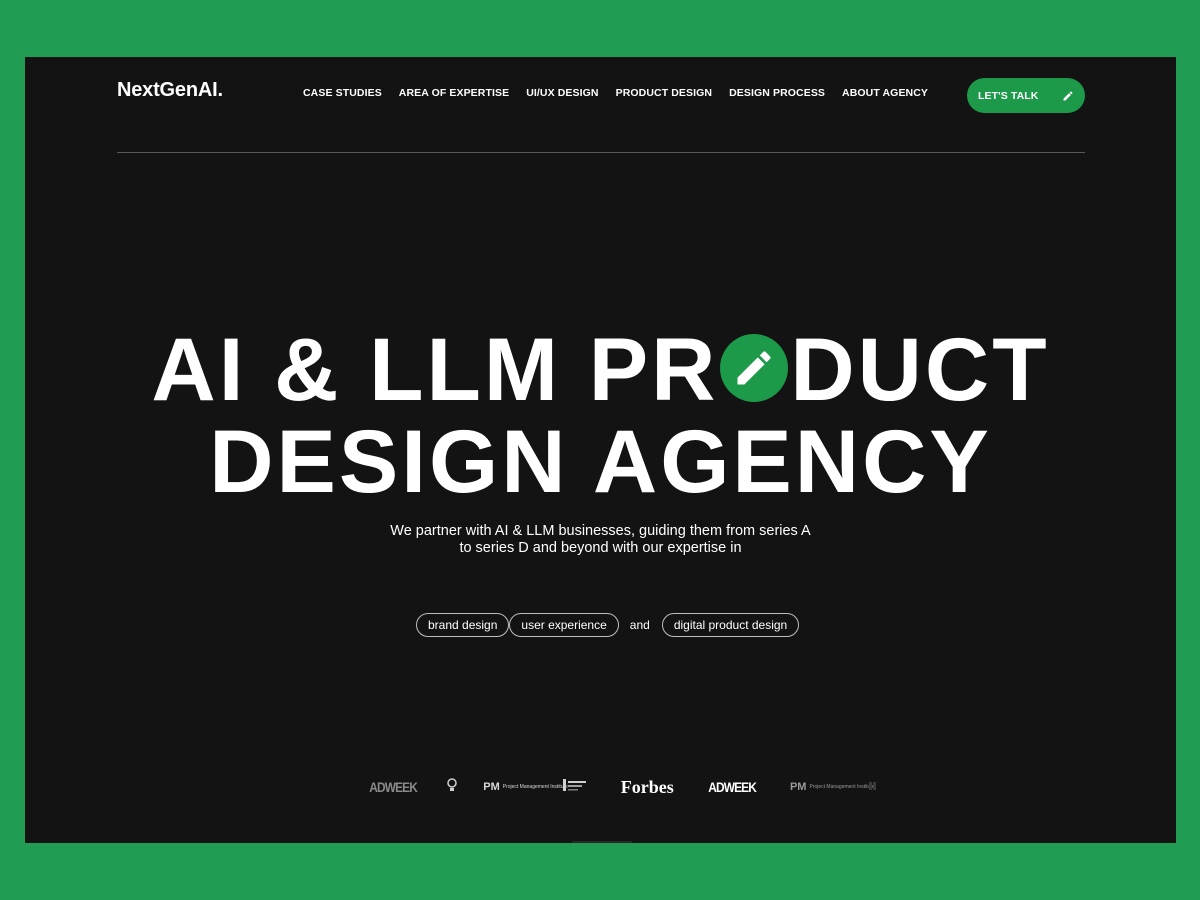 This screenshot has height=900, width=1200. Describe the element at coordinates (639, 625) in the screenshot. I see `pills-connector: and` at that location.